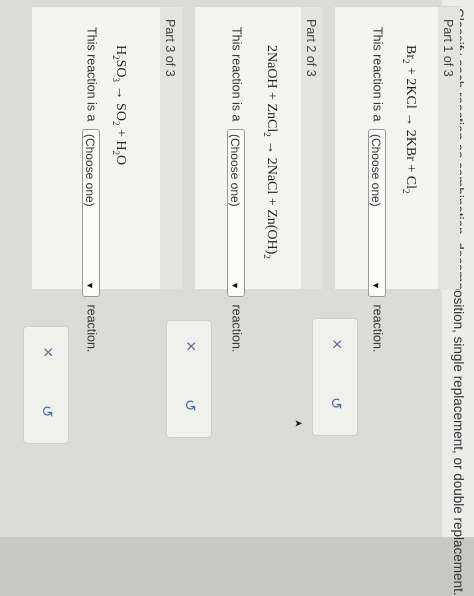 The height and width of the screenshot is (596, 474). I want to click on part-2-equation: 2NaOH + ZnCl2 → 2NaCl + Zn(OH)2, so click(270, 152).